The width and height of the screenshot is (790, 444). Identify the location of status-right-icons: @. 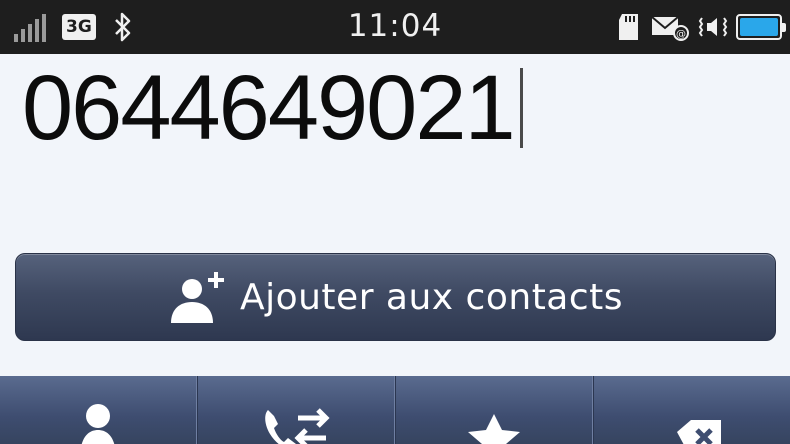
(701, 27).